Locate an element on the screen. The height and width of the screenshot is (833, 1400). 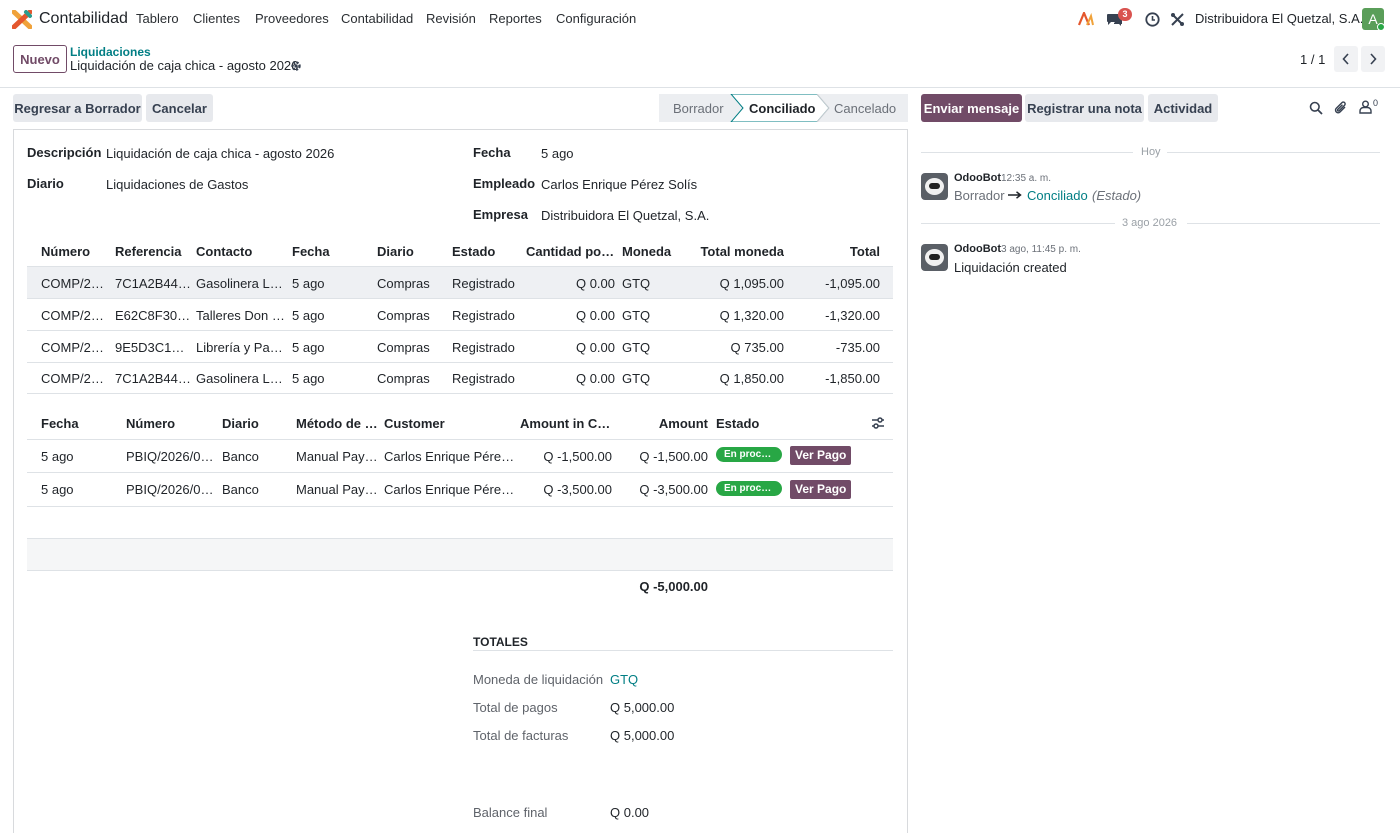
cell-moneda: GTQ is located at coordinates (636, 315).